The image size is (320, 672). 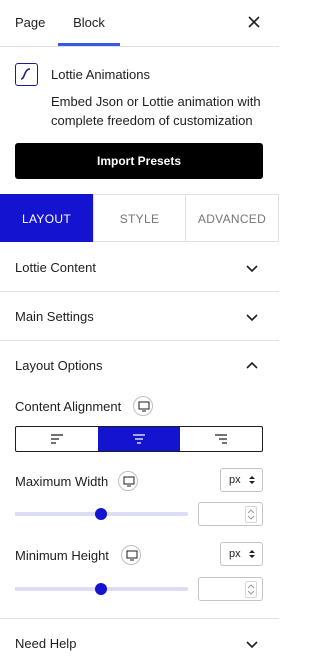 I want to click on panel-title: Lottie Content, so click(x=55, y=267).